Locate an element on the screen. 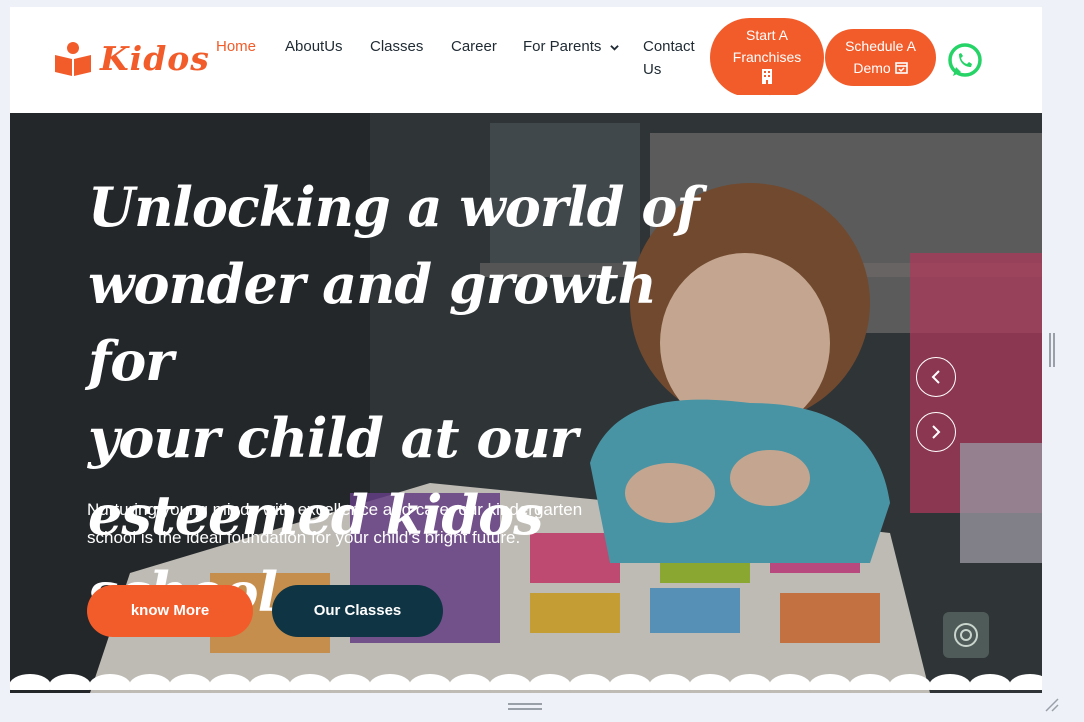 This screenshot has width=1084, height=722. headline-line-3: your child at our is located at coordinates (333, 438).